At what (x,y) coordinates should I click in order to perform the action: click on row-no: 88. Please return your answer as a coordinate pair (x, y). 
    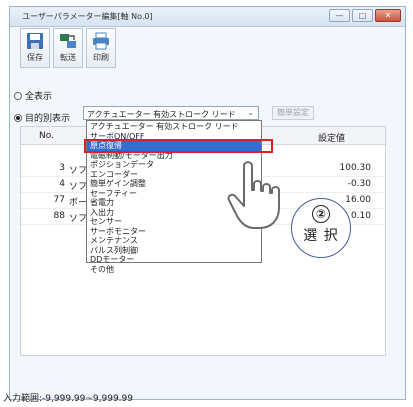
    Looking at the image, I should click on (59, 216).